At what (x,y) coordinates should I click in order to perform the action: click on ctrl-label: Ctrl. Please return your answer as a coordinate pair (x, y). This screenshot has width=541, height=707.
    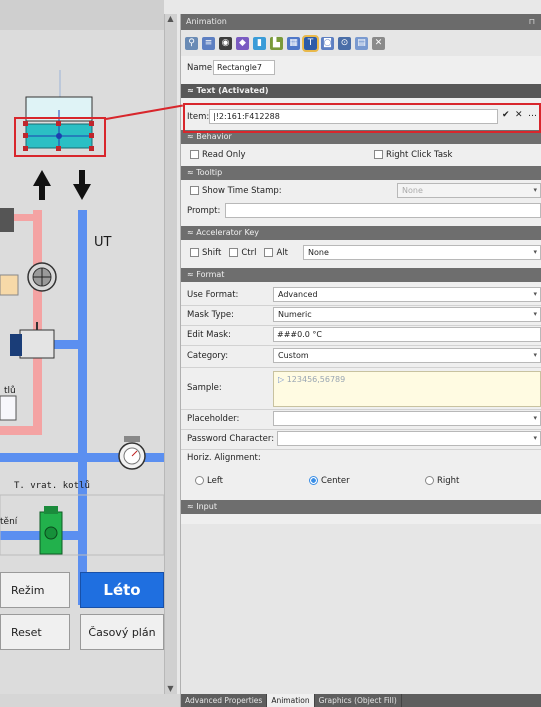
    Looking at the image, I should click on (249, 253).